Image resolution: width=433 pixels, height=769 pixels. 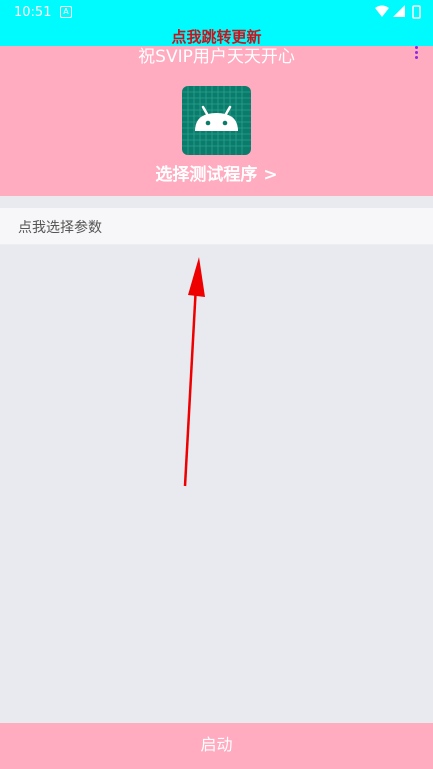 I want to click on start-label: 启动, so click(x=216, y=745).